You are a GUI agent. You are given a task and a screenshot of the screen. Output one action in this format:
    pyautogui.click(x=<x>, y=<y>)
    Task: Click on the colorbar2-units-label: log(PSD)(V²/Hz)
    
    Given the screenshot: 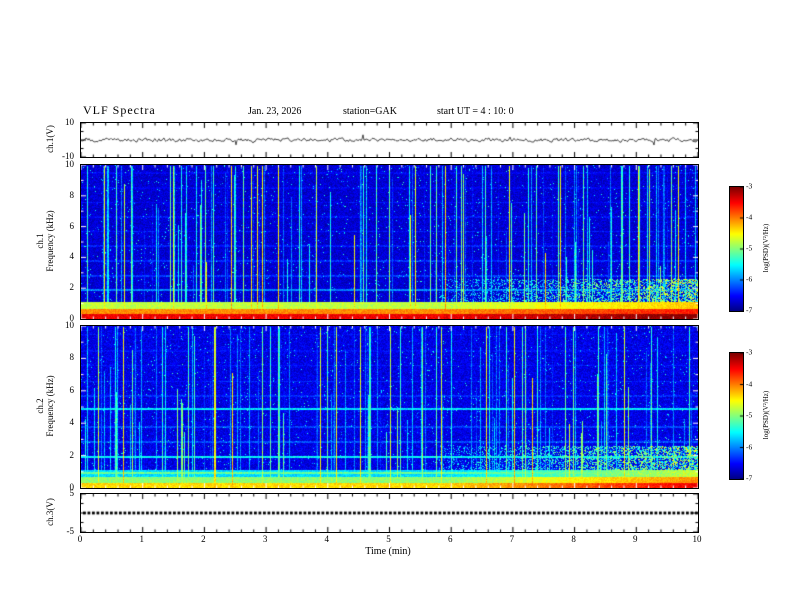 What is the action you would take?
    pyautogui.click(x=766, y=415)
    